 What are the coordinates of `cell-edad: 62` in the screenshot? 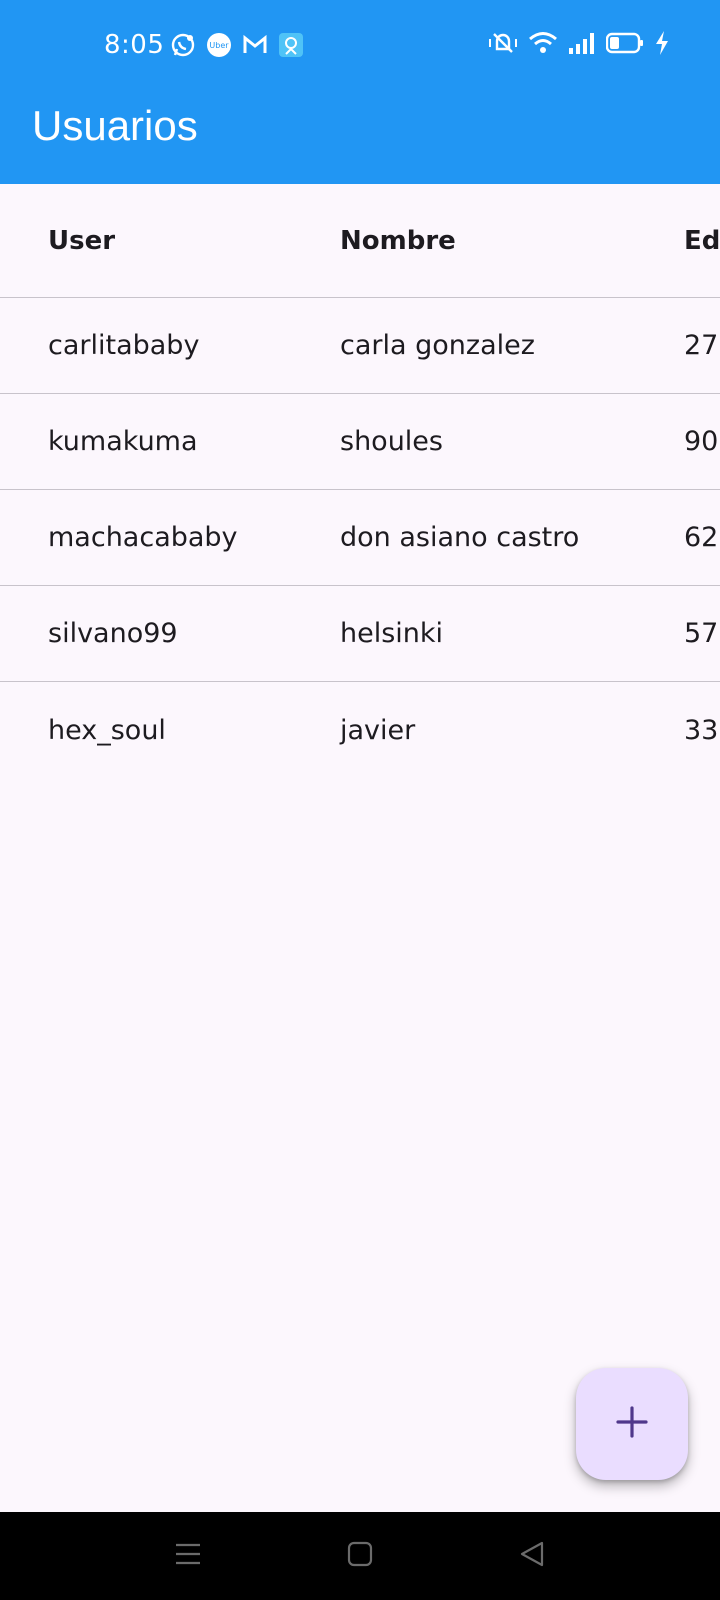 It's located at (701, 537).